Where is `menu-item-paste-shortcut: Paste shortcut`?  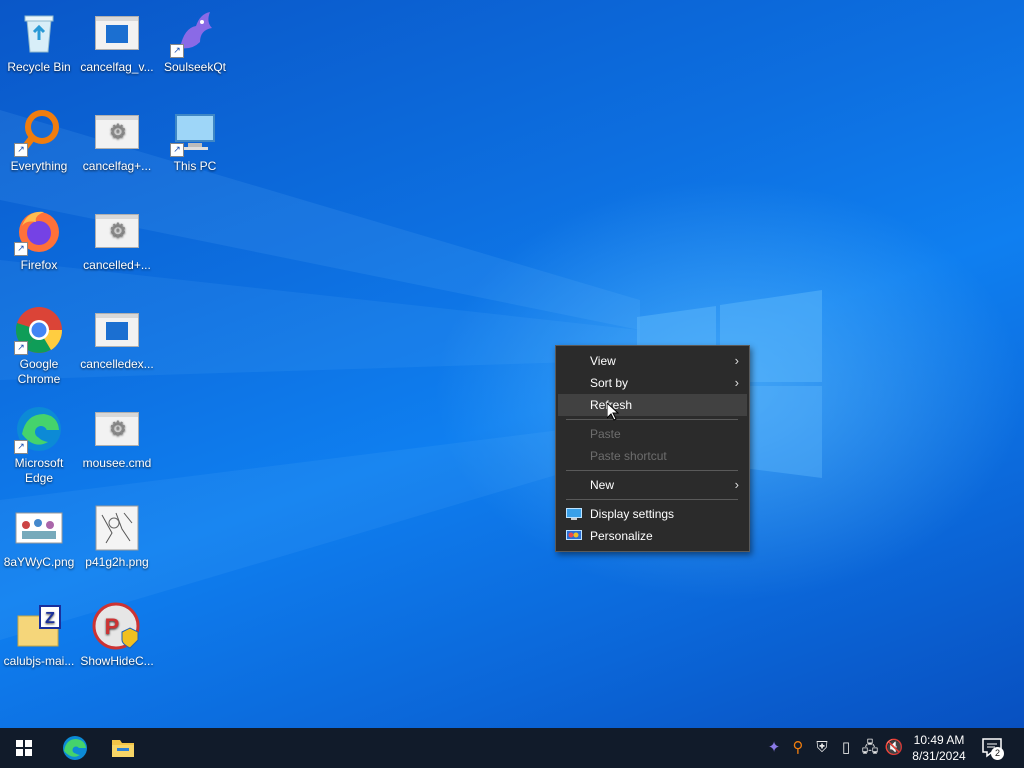
menu-item-paste-shortcut: Paste shortcut is located at coordinates (652, 456).